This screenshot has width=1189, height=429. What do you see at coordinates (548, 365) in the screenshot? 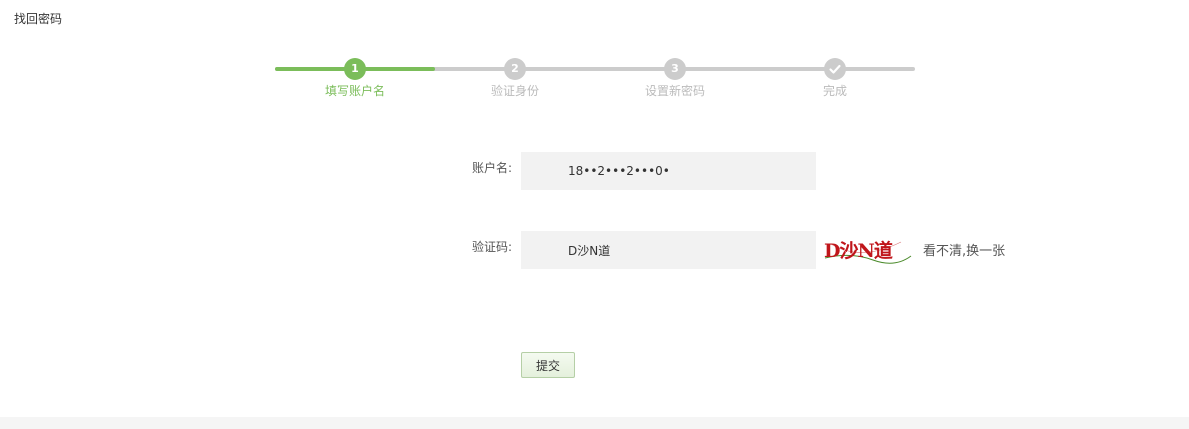
I see `submit-button: 提交` at bounding box center [548, 365].